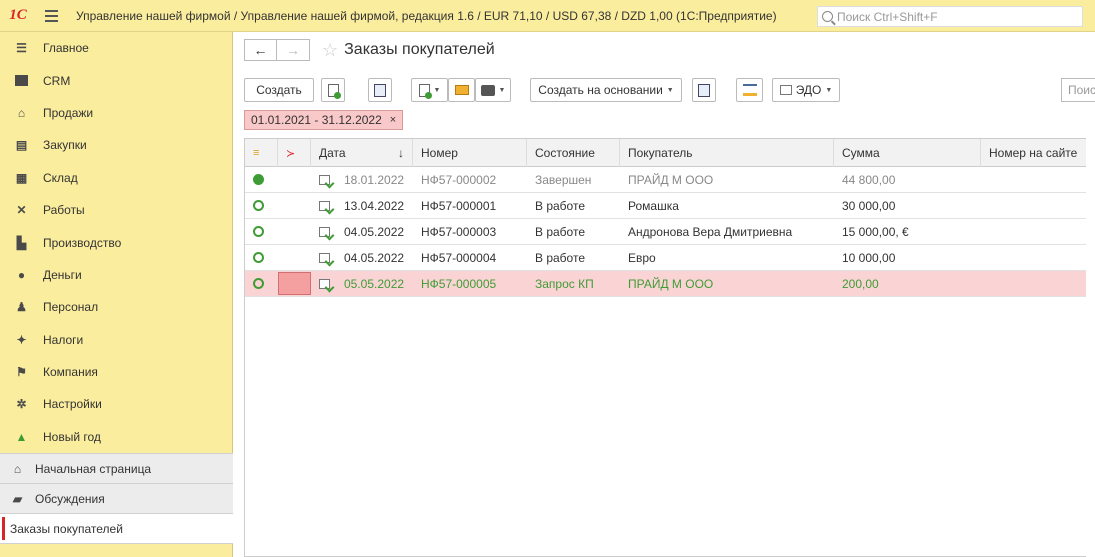 This screenshot has width=1095, height=557. Describe the element at coordinates (18, 16) in the screenshot. I see `app-logo: 1С` at that location.